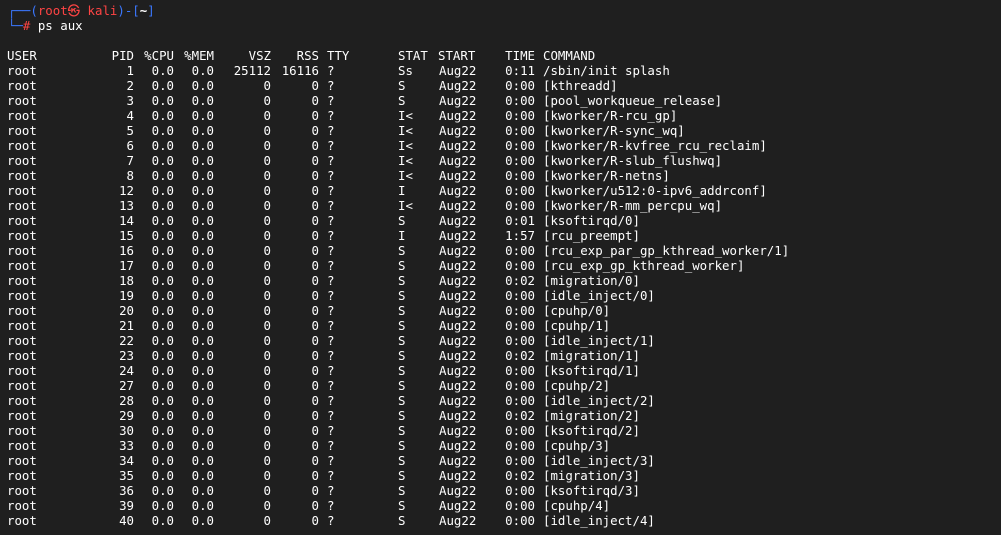  I want to click on table-row: root 35 0.0 0.0 0 0? S Aug22 0:02 [migration/3], so click(500, 475).